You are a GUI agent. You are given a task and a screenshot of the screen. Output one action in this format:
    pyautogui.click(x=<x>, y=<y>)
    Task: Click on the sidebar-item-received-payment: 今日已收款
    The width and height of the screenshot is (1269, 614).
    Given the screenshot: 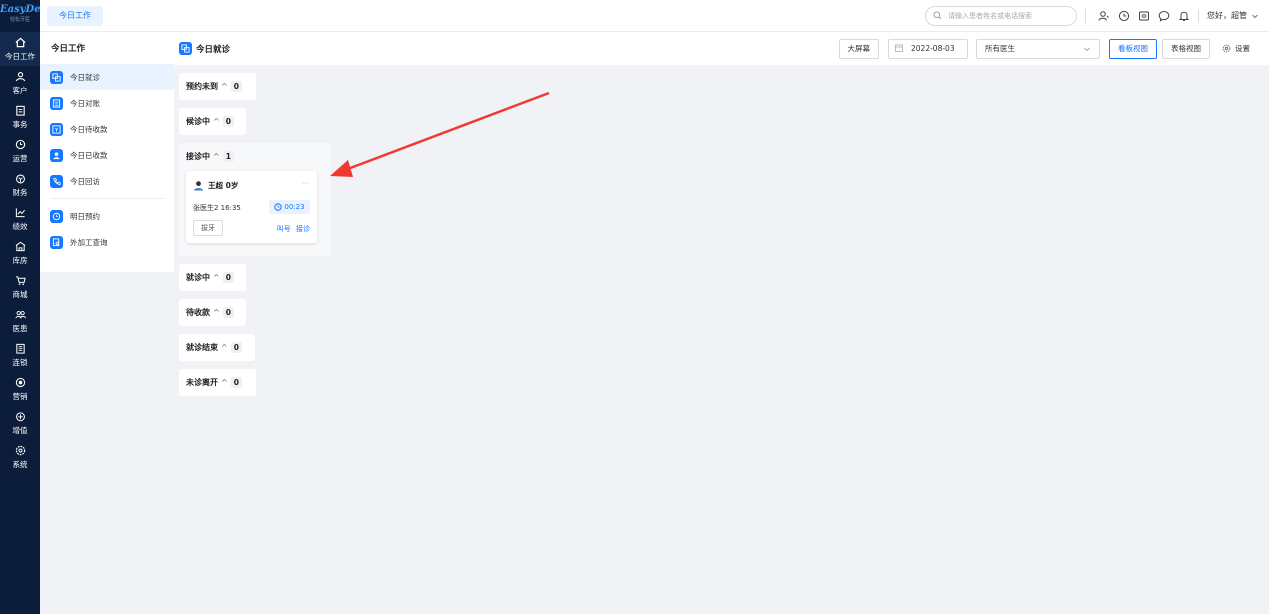 What is the action you would take?
    pyautogui.click(x=107, y=155)
    